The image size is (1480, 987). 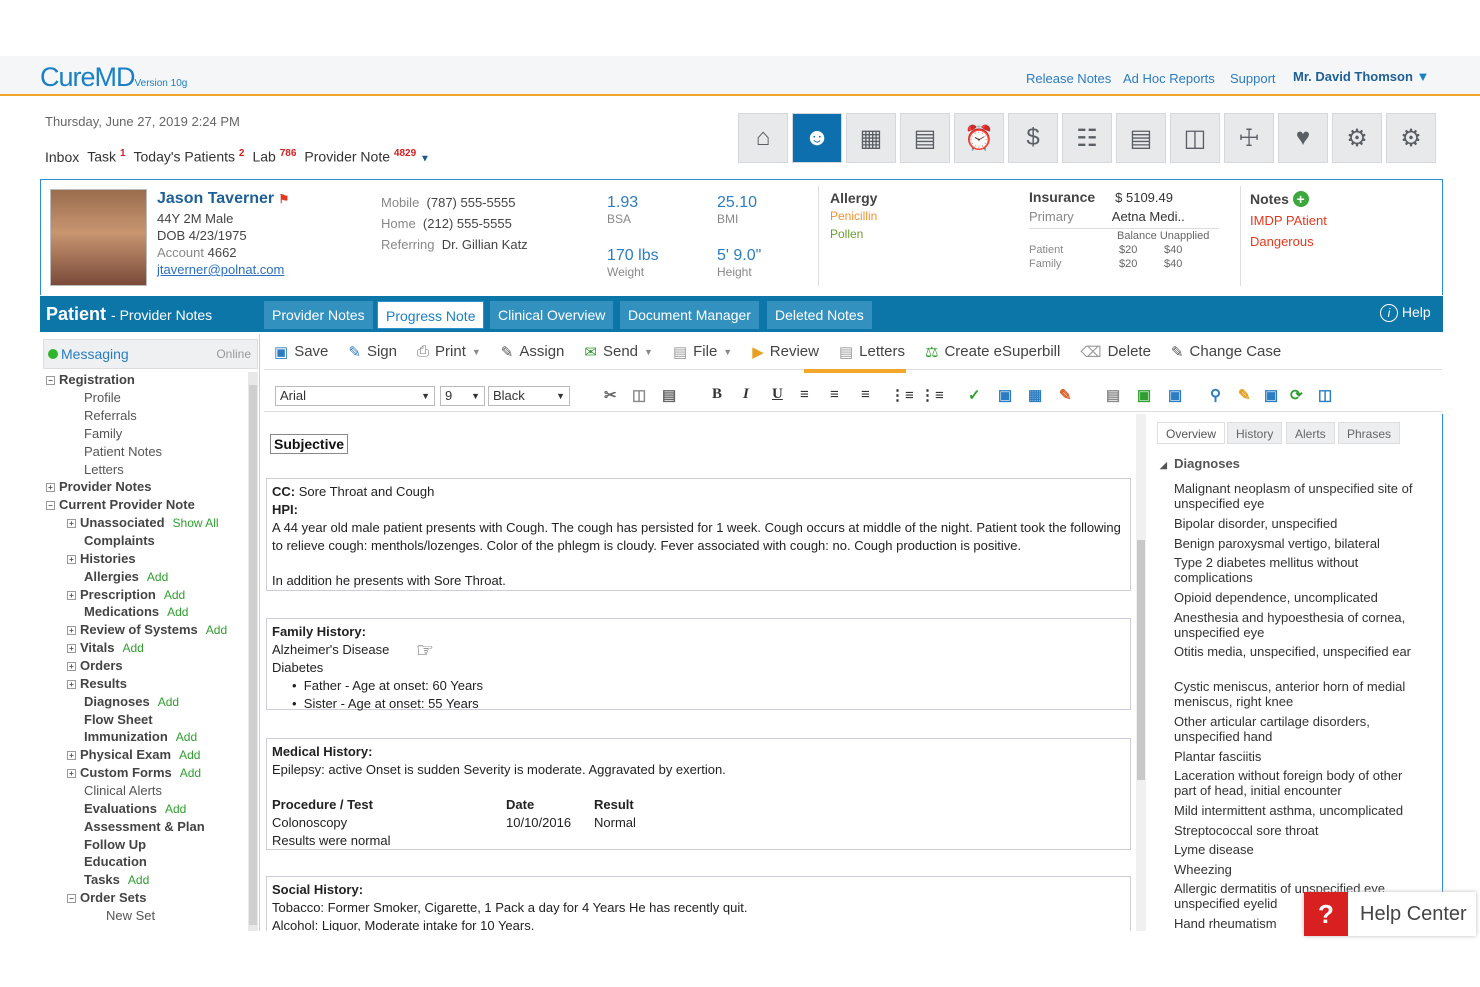 I want to click on diagnosis-item: Mild intermittent asthma, uncomplicated, so click(x=1299, y=810).